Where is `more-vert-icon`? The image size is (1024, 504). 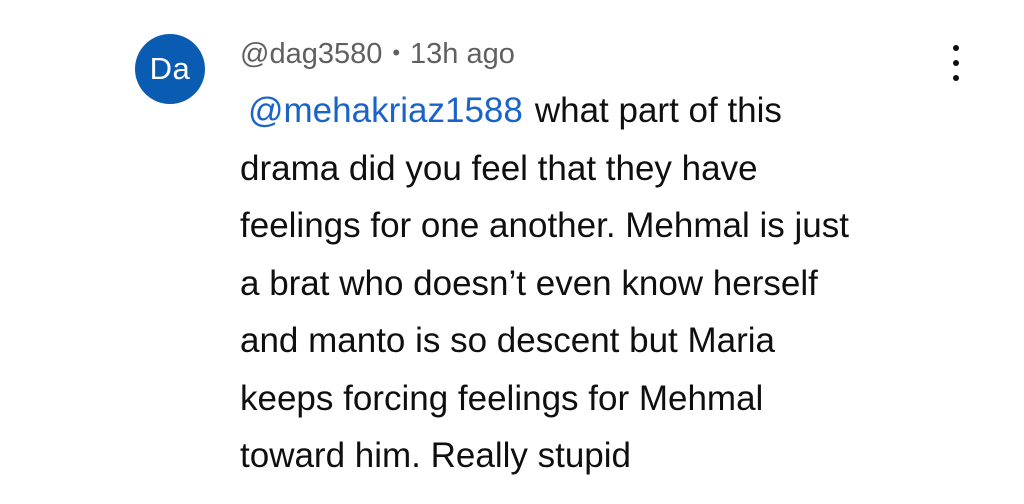
more-vert-icon is located at coordinates (956, 63).